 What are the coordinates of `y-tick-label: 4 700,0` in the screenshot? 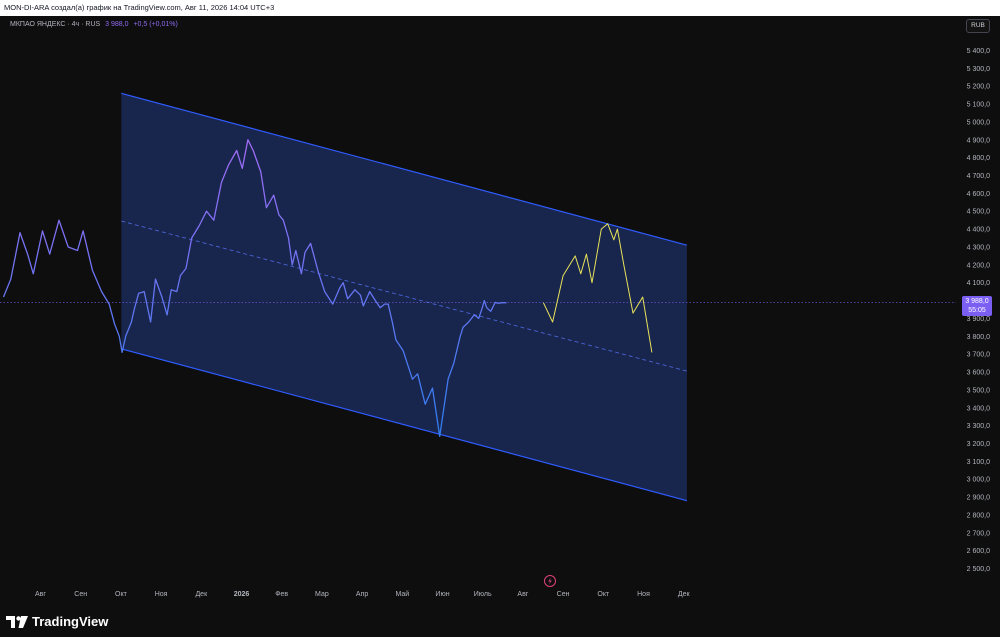 It's located at (978, 176).